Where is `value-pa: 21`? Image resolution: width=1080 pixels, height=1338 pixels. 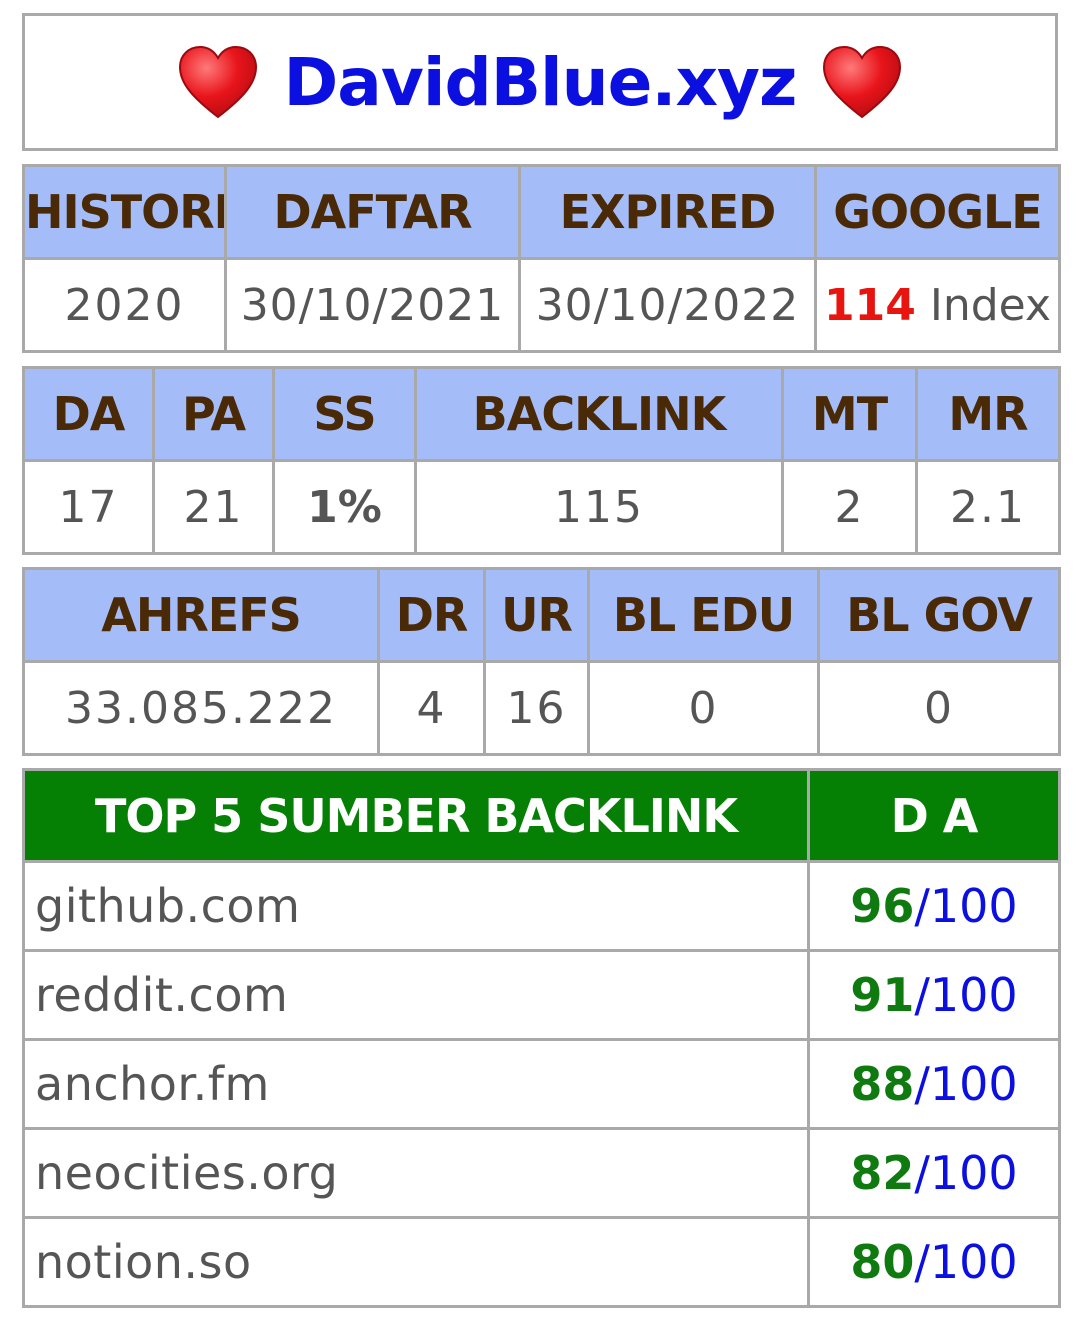 value-pa: 21 is located at coordinates (213, 507).